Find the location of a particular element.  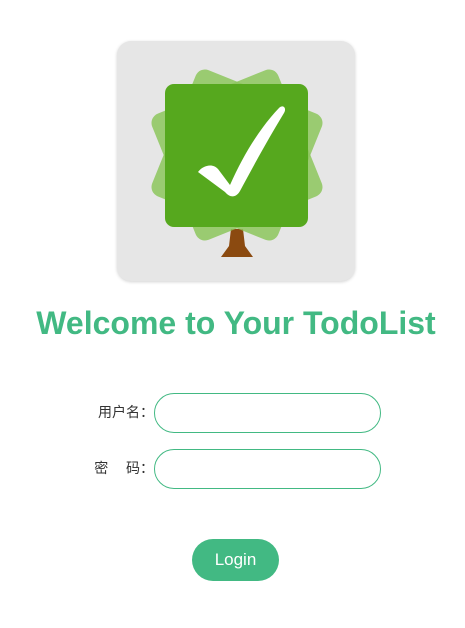

checkmark-tree-icon is located at coordinates (237, 163).